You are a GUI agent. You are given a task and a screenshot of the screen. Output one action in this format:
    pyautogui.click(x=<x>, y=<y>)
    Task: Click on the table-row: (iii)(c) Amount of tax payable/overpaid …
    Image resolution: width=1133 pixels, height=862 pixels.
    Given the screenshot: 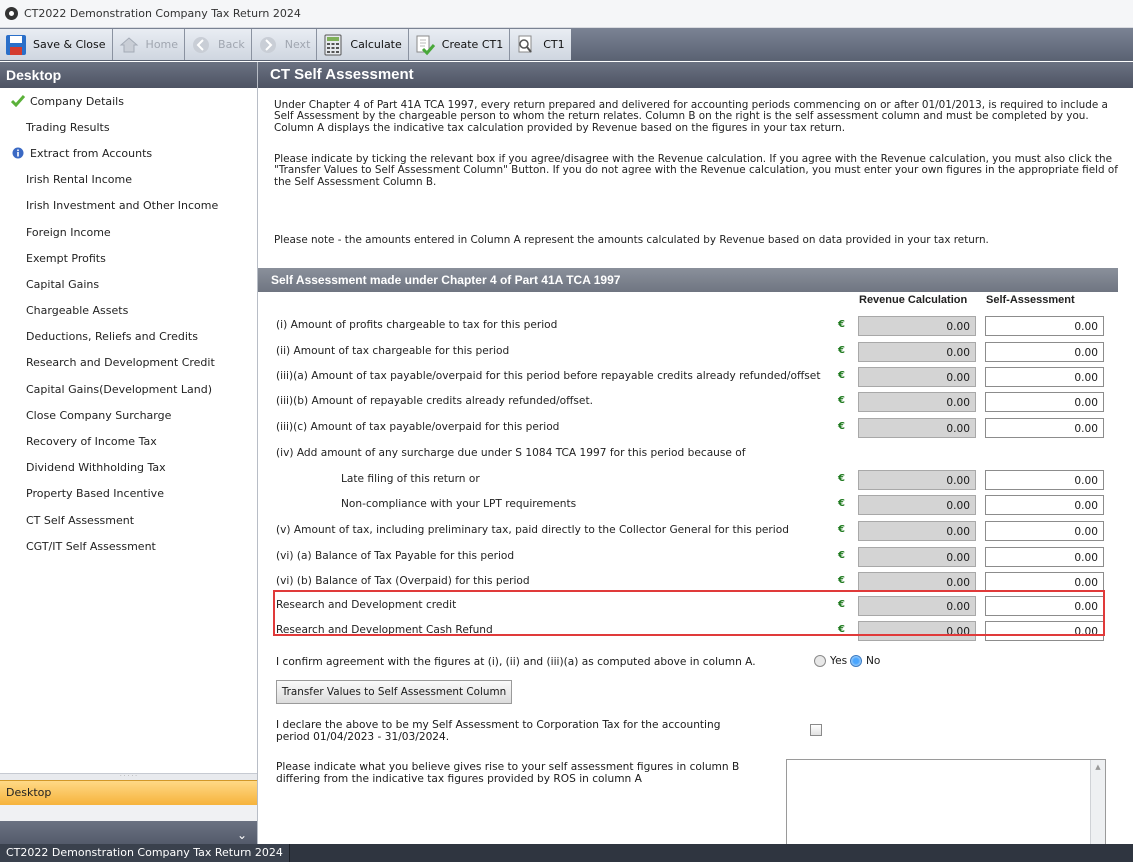 What is the action you would take?
    pyautogui.click(x=688, y=428)
    